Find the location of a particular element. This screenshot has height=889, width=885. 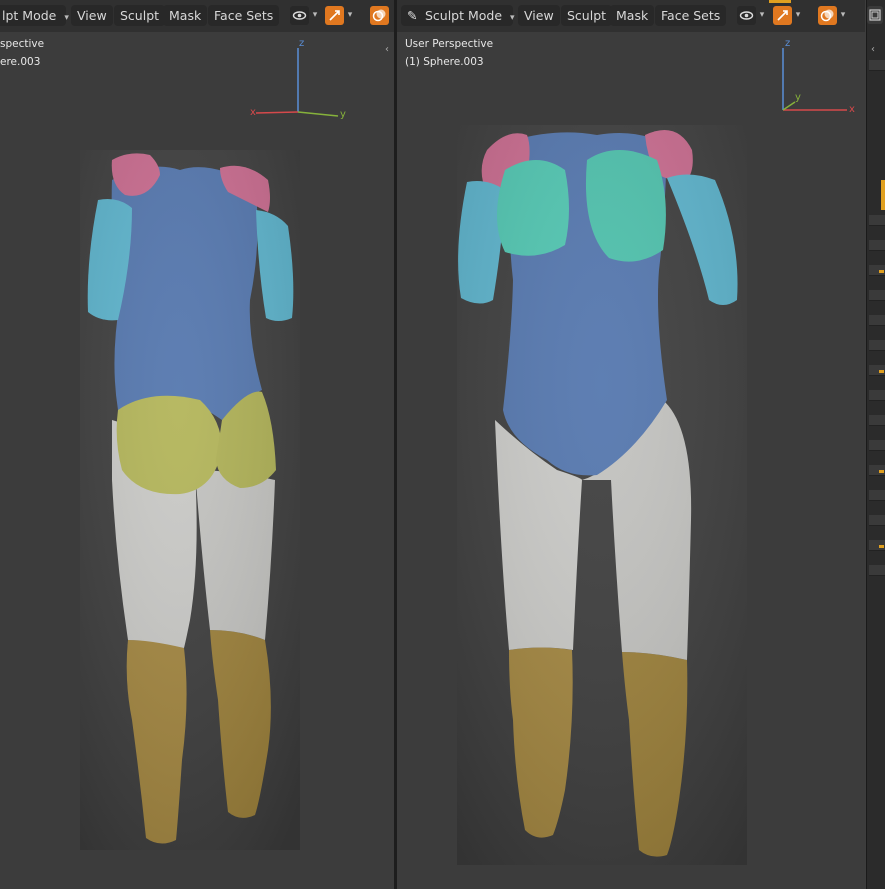

window-icon is located at coordinates (875, 15).